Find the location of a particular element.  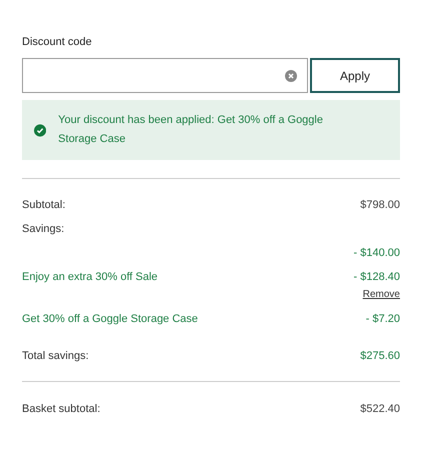

apply-button: Apply is located at coordinates (355, 75).